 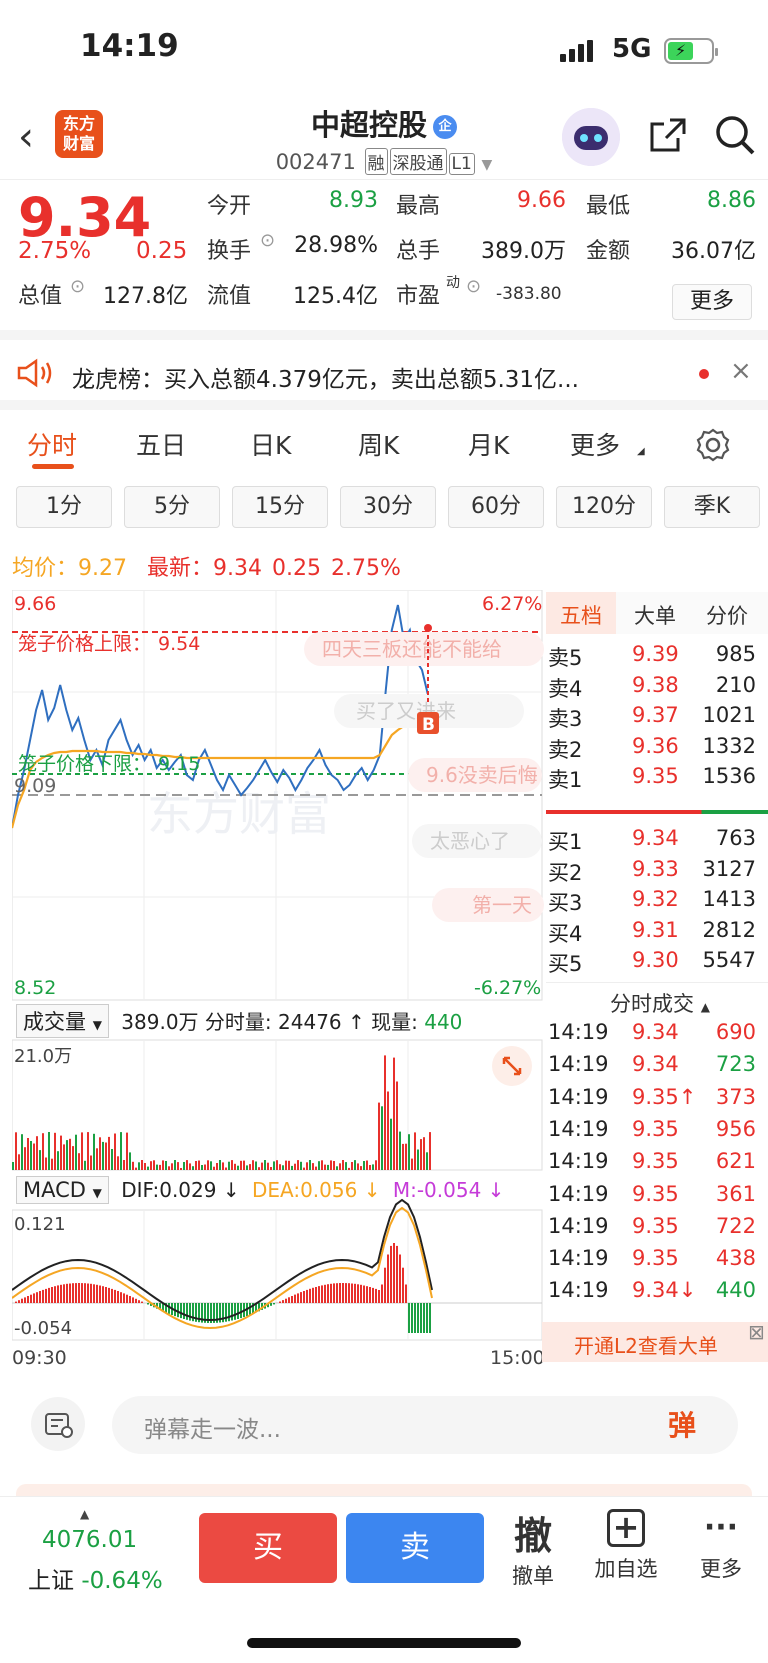 I want to click on period-30min: 30分, so click(x=388, y=507).